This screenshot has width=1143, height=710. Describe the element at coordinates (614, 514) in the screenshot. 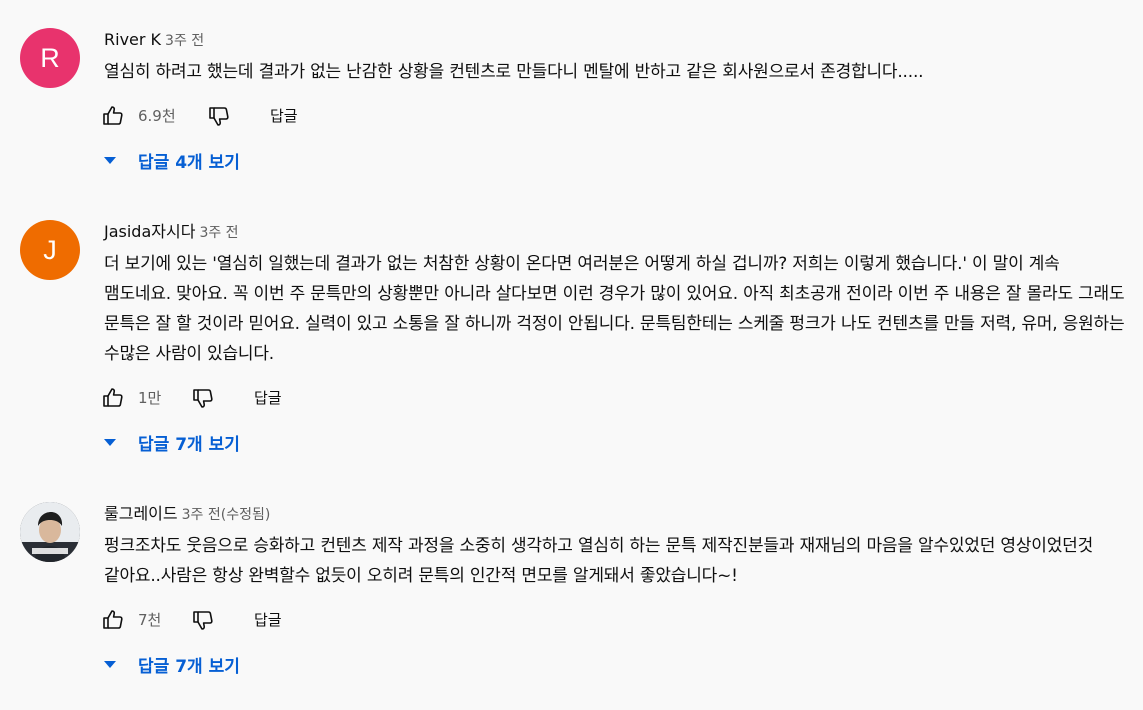

I see `comment-header: 룰그레이드 3주 전(수정됨)` at that location.